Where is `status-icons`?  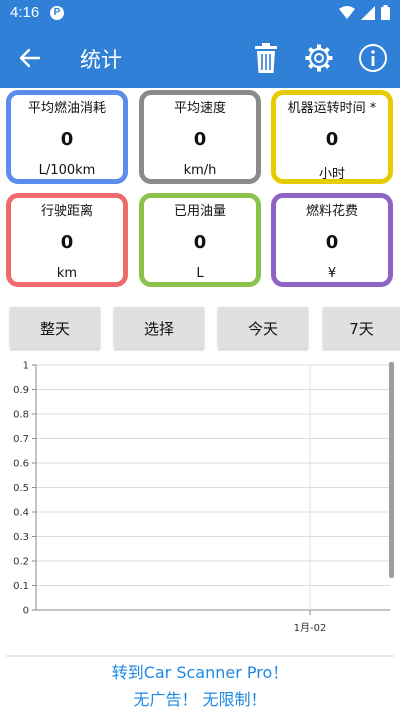
status-icons is located at coordinates (364, 12).